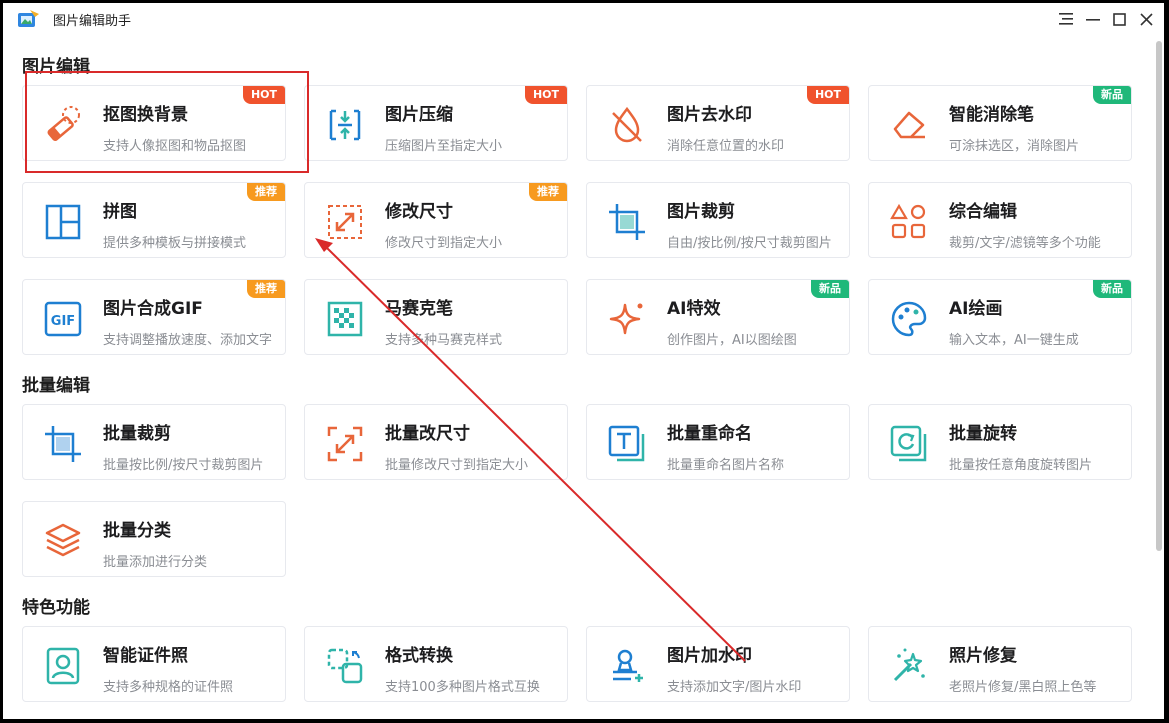 This screenshot has width=1169, height=723. Describe the element at coordinates (1092, 19) in the screenshot. I see `minimize-icon` at that location.